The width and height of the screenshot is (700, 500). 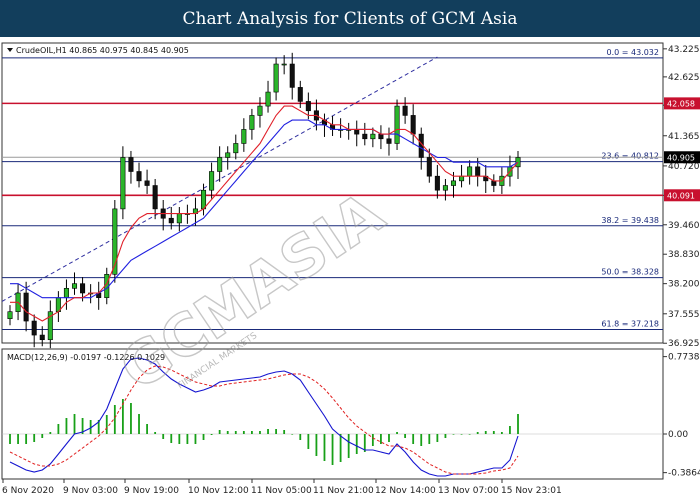 What do you see at coordinates (90, 491) in the screenshot?
I see `time-tick-label: 9 Nov 03:00` at bounding box center [90, 491].